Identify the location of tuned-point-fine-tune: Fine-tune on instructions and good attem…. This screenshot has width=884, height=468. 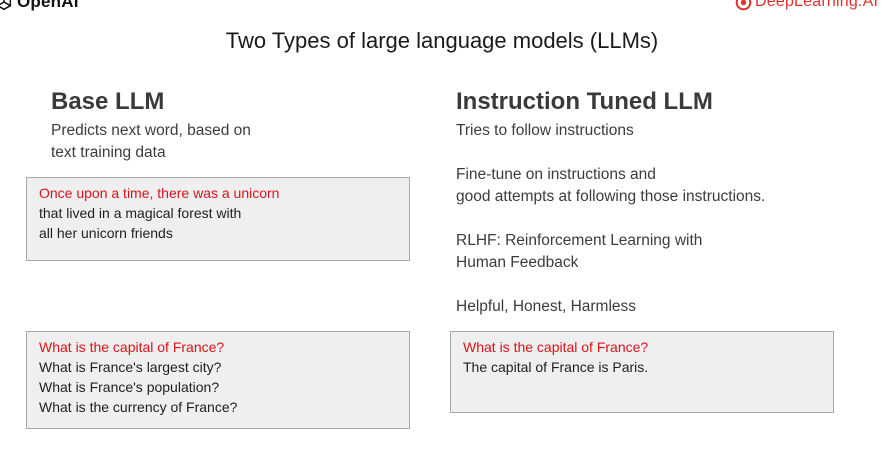
(666, 186).